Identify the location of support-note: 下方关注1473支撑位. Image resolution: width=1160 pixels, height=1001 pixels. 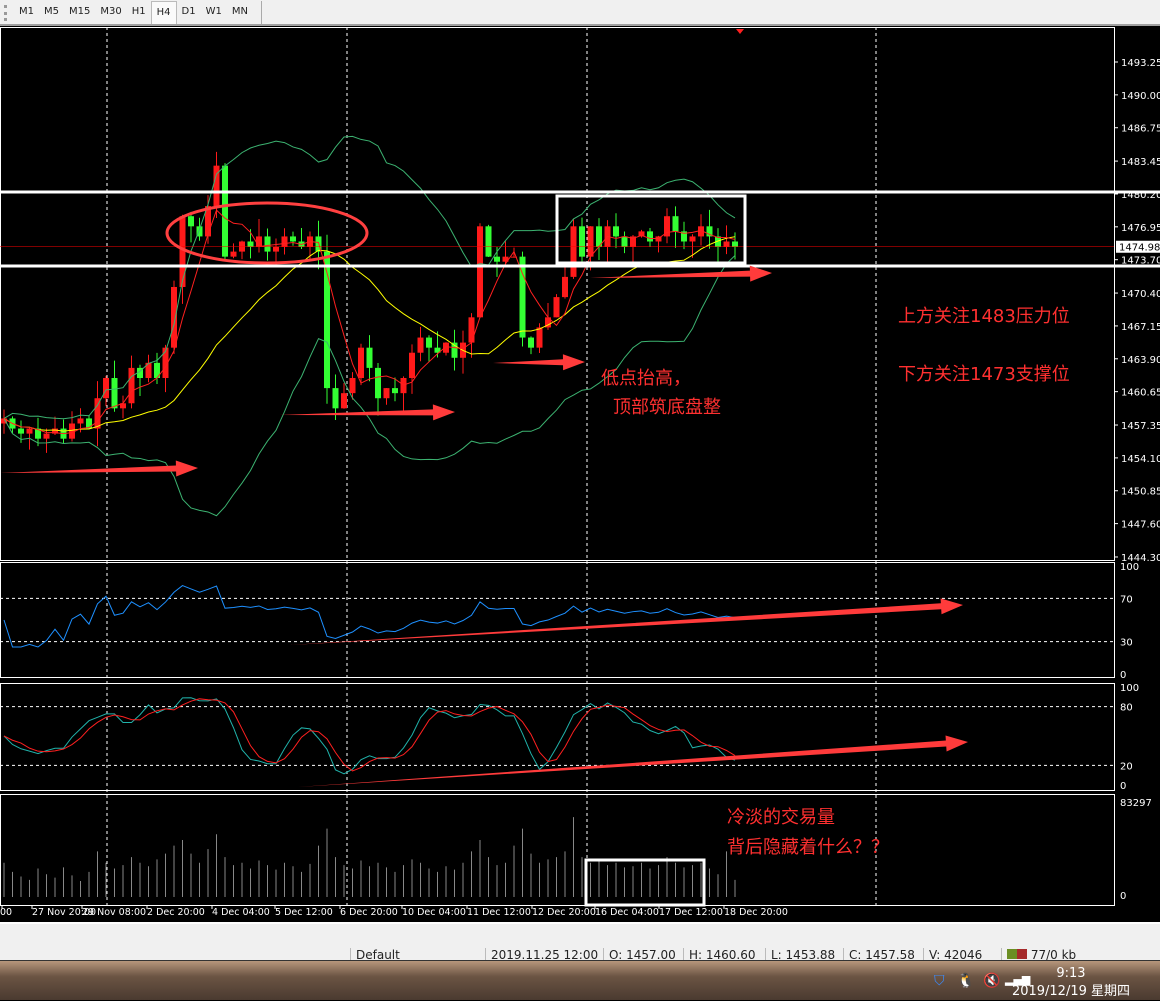
(984, 374).